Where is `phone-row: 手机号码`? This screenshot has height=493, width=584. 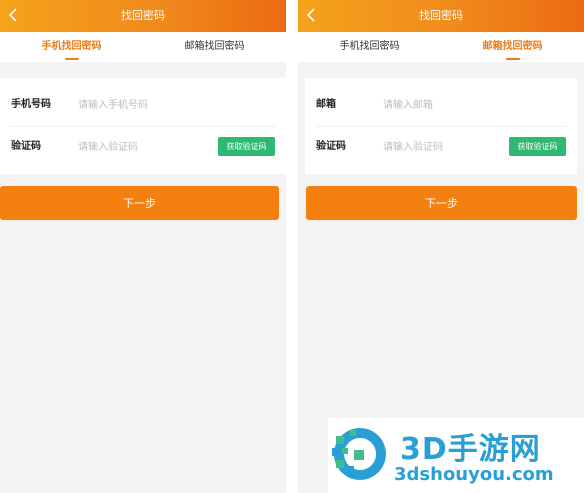
phone-row: 手机号码 is located at coordinates (143, 105).